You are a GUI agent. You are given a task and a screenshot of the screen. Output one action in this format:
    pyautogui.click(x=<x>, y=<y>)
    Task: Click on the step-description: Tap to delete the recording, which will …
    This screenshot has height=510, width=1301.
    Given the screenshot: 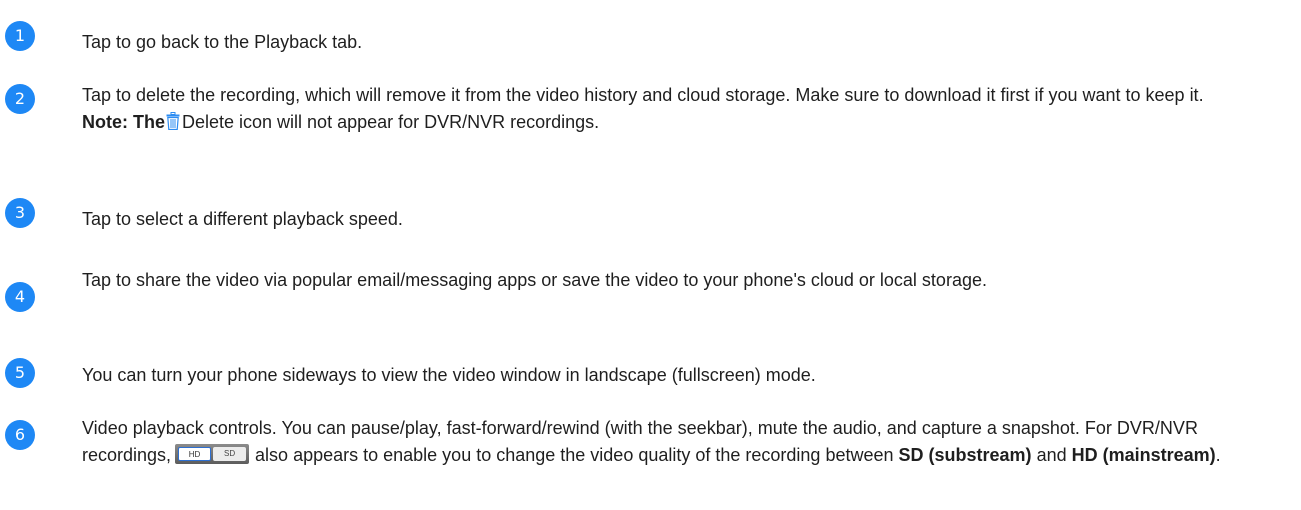 What is the action you would take?
    pyautogui.click(x=643, y=95)
    